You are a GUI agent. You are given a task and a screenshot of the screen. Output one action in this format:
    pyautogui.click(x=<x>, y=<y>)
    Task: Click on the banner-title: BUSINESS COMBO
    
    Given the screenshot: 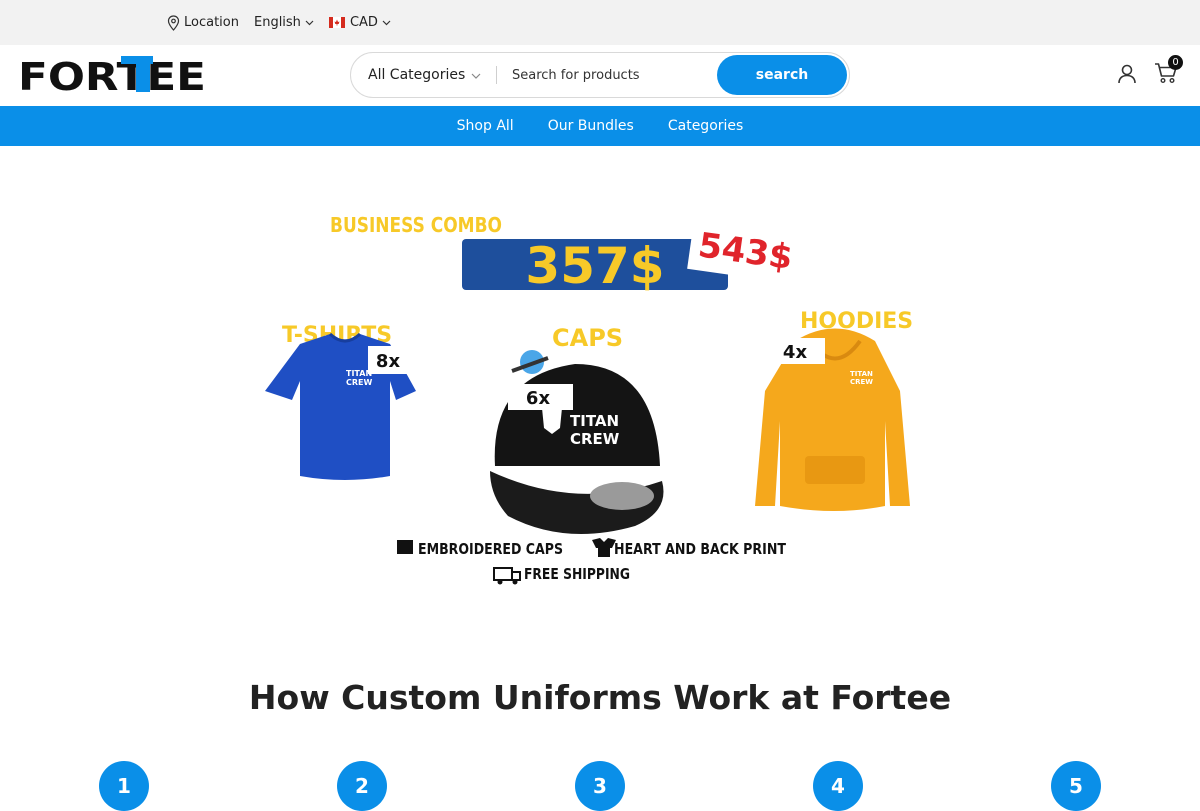 What is the action you would take?
    pyautogui.click(x=416, y=225)
    